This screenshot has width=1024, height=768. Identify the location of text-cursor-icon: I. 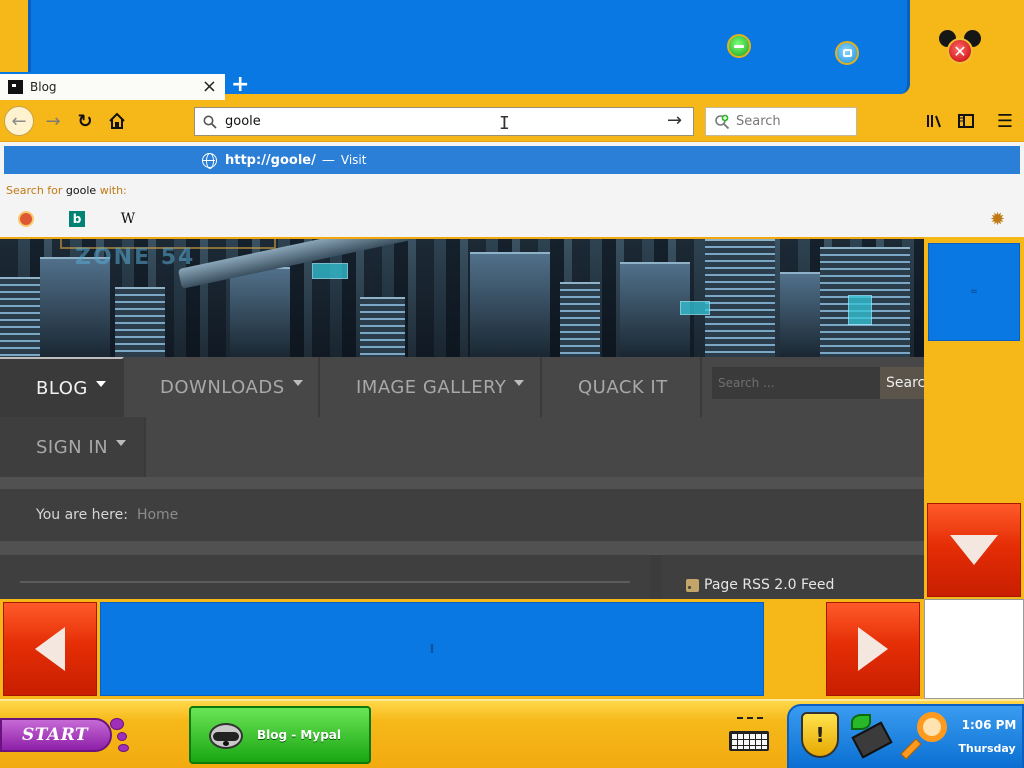
(504, 123).